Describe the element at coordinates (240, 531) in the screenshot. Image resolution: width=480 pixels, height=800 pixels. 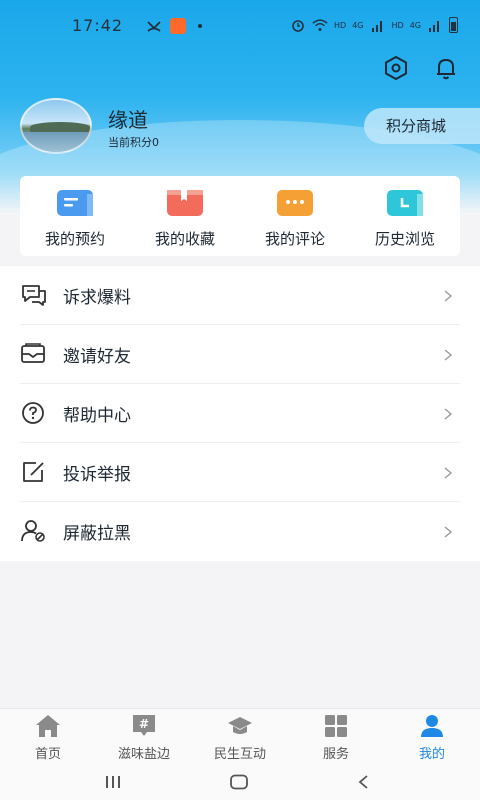
I see `menu-item-block: 屏蔽拉黑` at that location.